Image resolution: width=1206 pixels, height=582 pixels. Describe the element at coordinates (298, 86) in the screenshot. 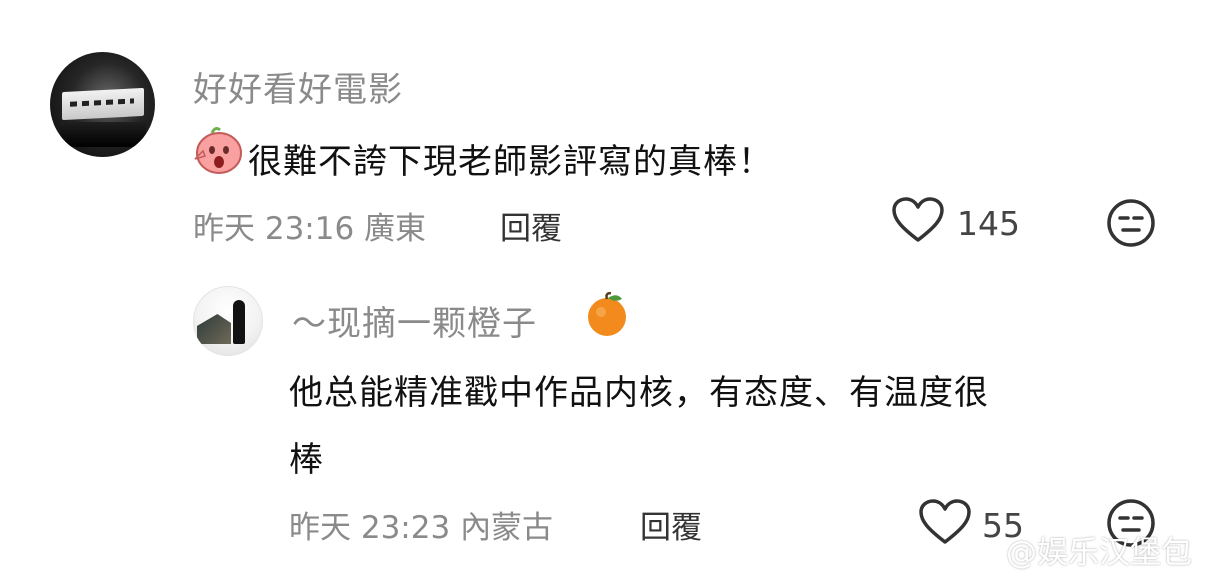

I see `username-comment1: 好好看好電影` at that location.